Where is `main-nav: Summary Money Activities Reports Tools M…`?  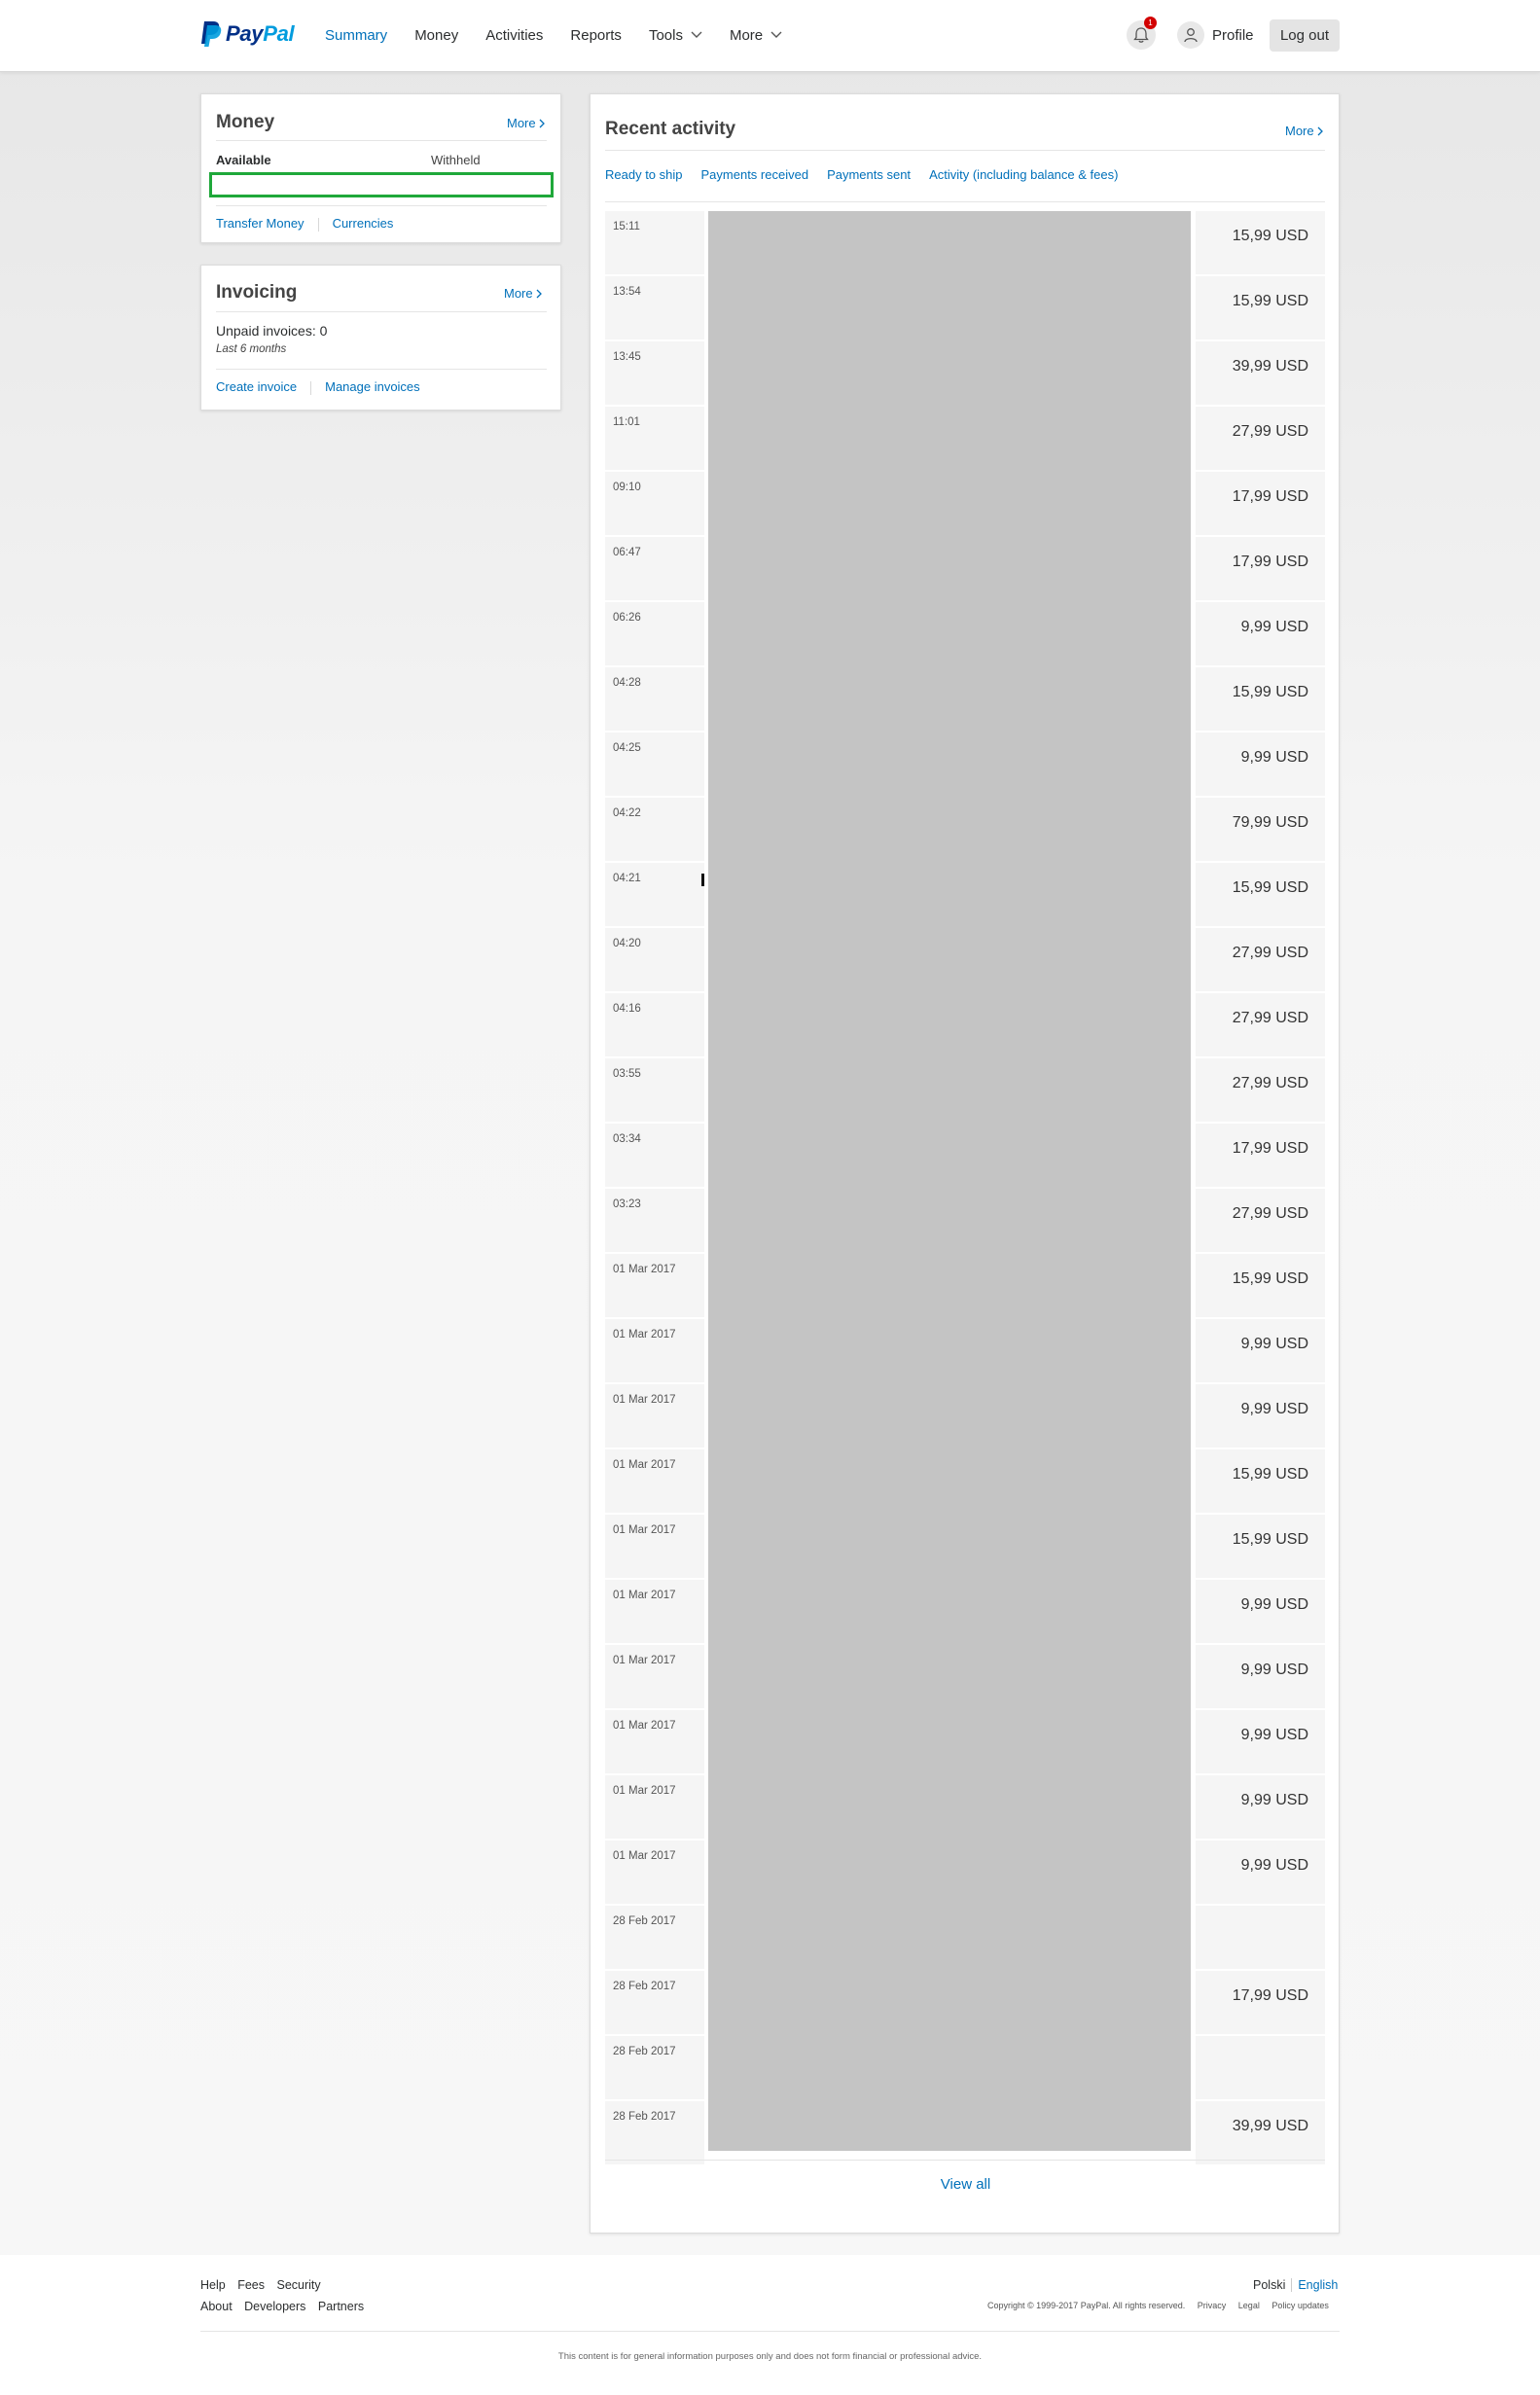
main-nav: Summary Money Activities Reports Tools M… is located at coordinates (567, 35).